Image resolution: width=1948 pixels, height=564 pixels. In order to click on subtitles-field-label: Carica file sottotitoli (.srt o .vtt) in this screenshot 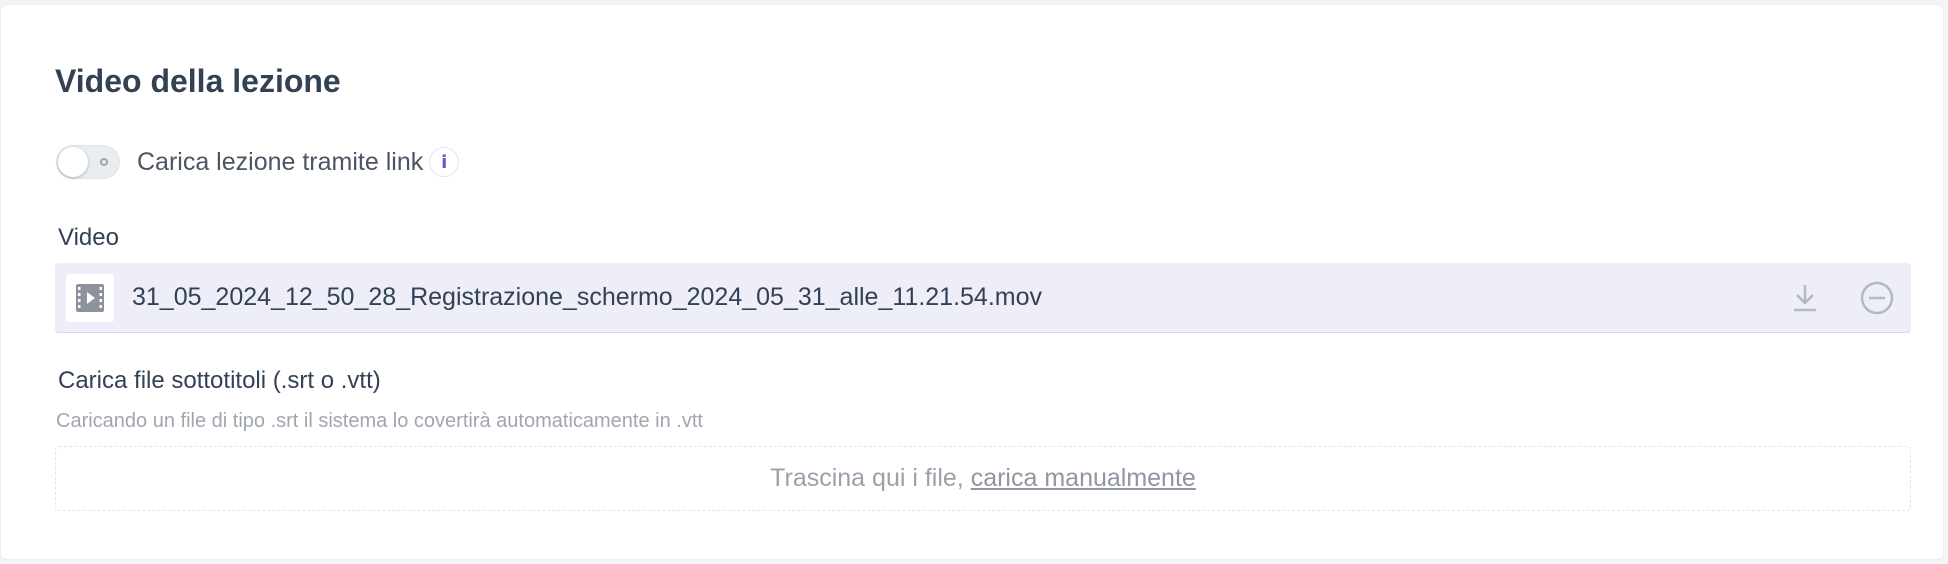, I will do `click(219, 380)`.